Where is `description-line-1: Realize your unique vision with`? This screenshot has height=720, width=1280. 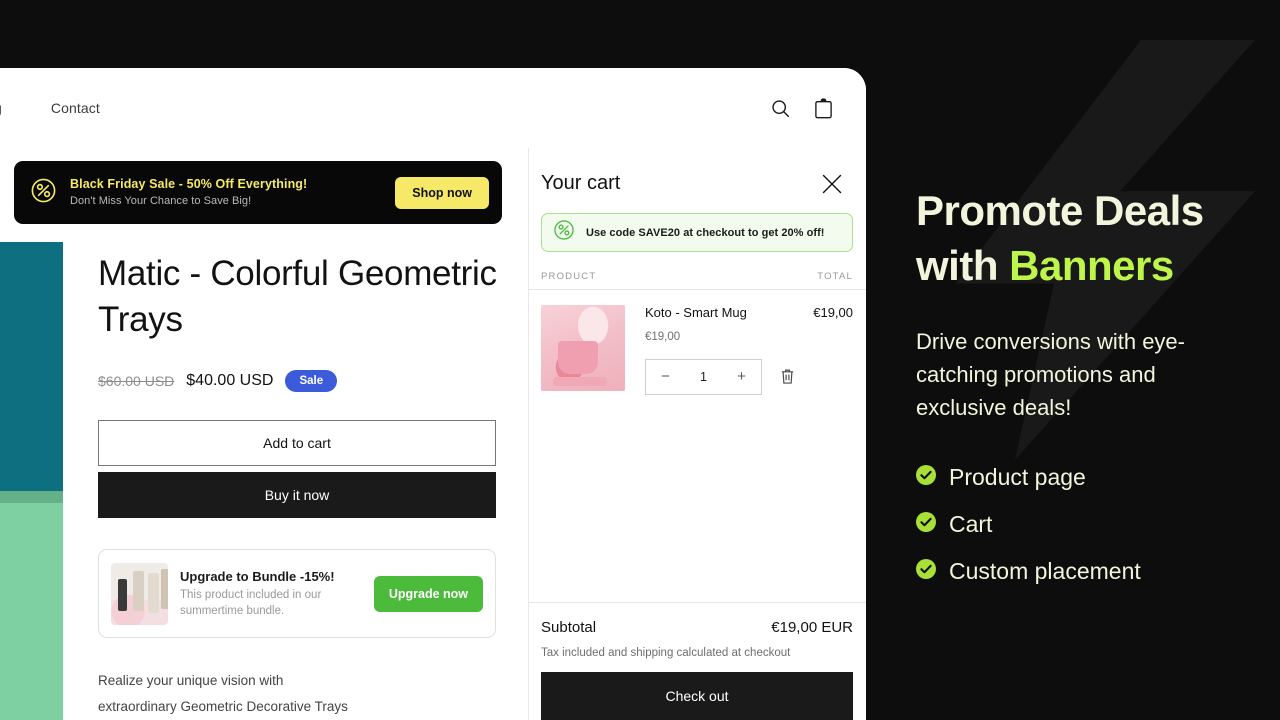 description-line-1: Realize your unique vision with is located at coordinates (191, 680).